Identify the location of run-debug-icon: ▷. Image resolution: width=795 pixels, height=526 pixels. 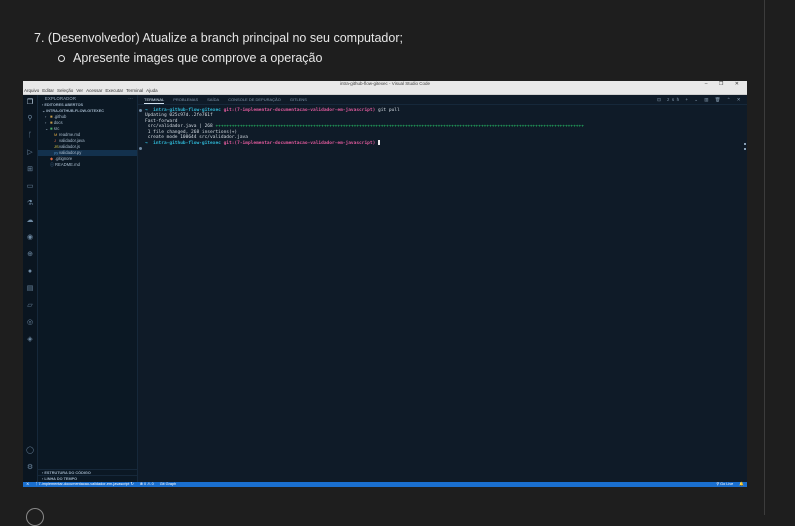
(30, 153).